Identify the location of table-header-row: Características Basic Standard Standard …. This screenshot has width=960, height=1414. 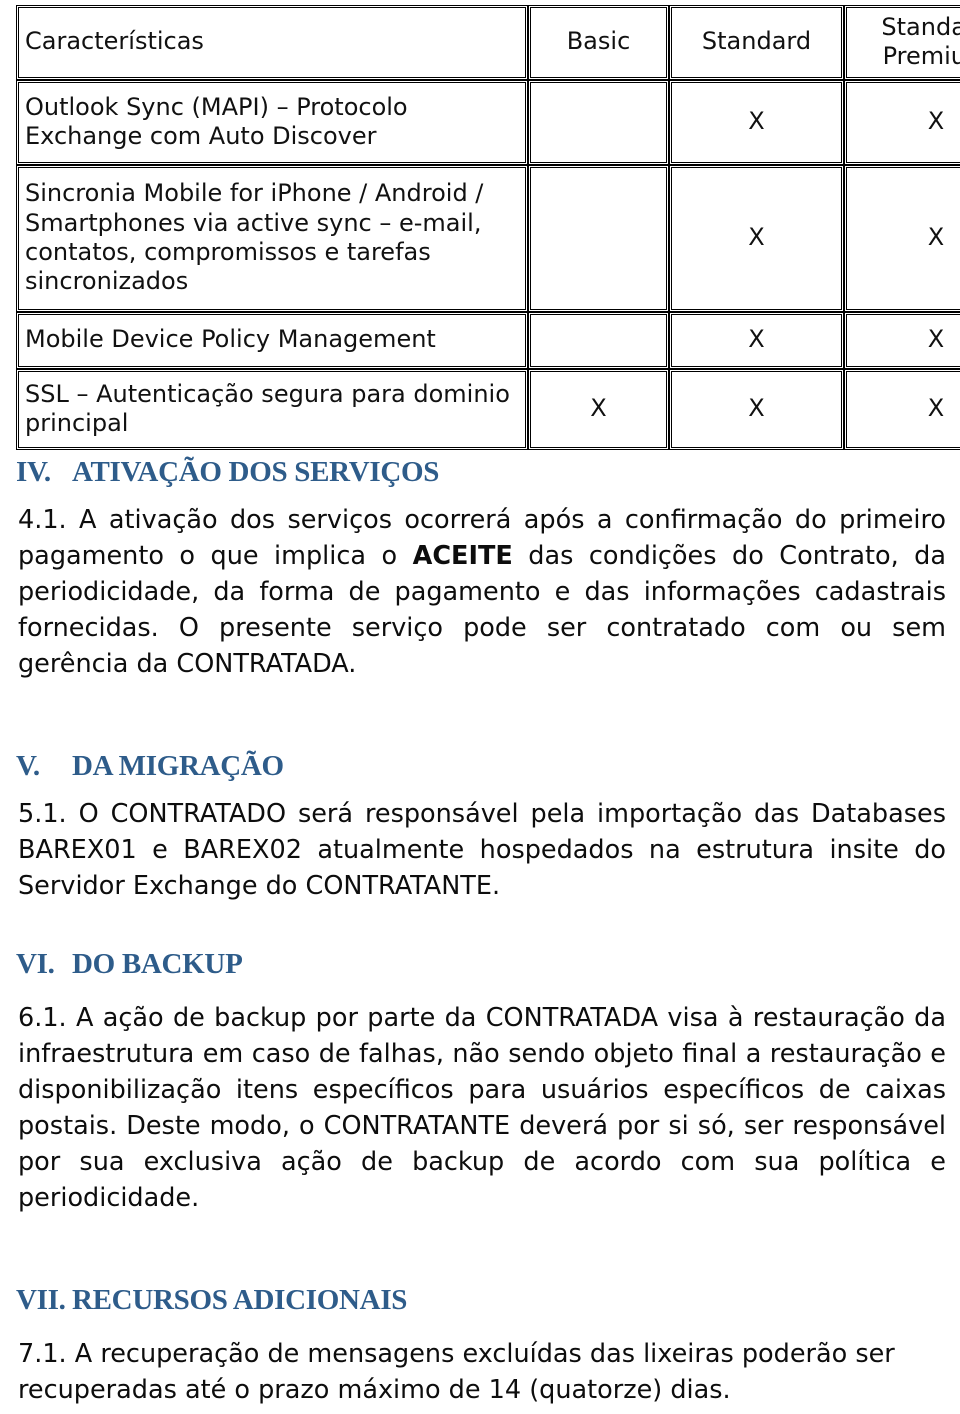
(488, 42).